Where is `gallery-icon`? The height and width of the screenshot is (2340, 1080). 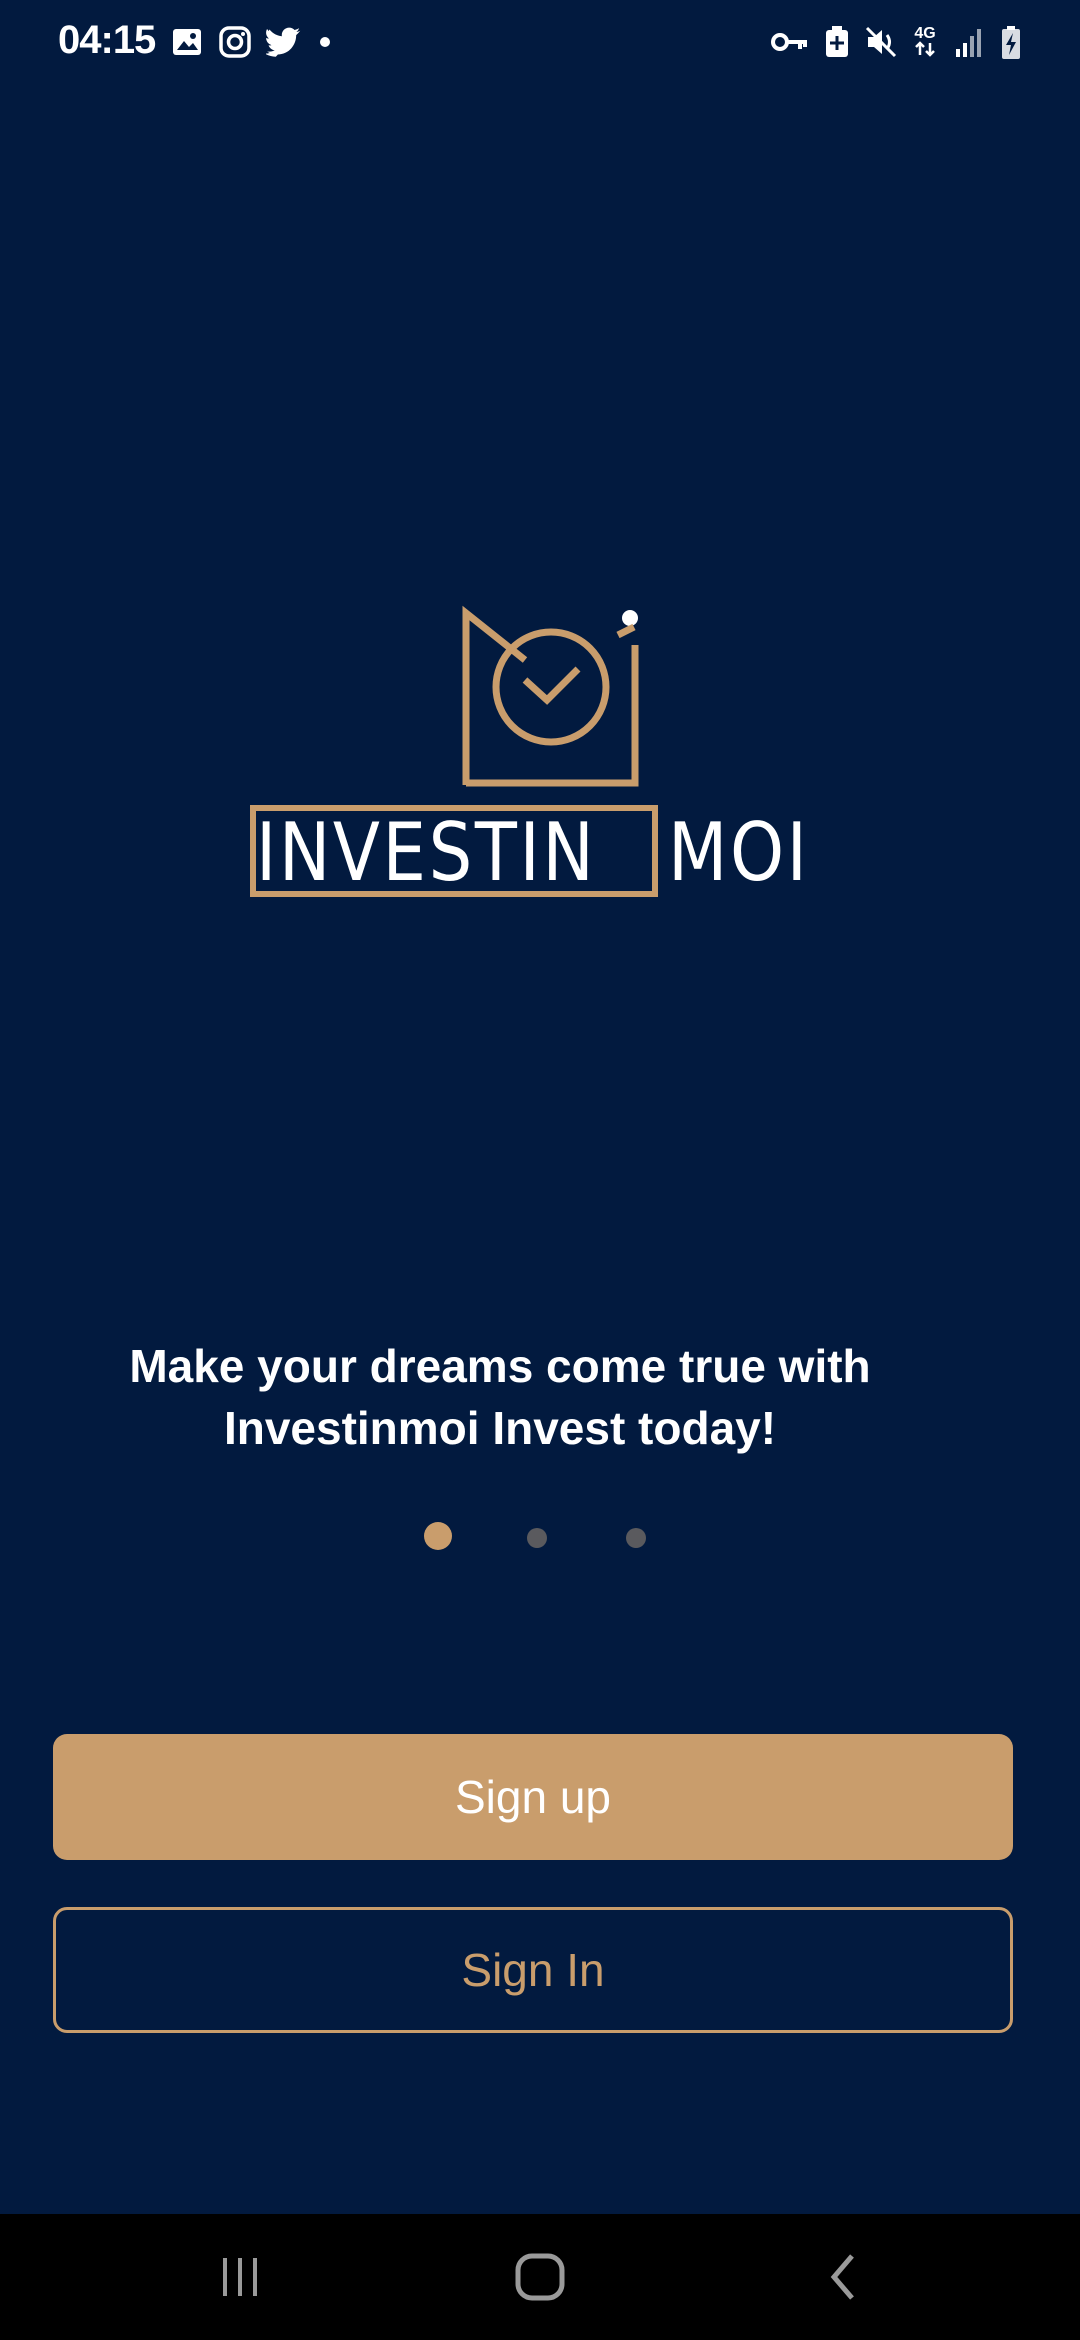
gallery-icon is located at coordinates (187, 42).